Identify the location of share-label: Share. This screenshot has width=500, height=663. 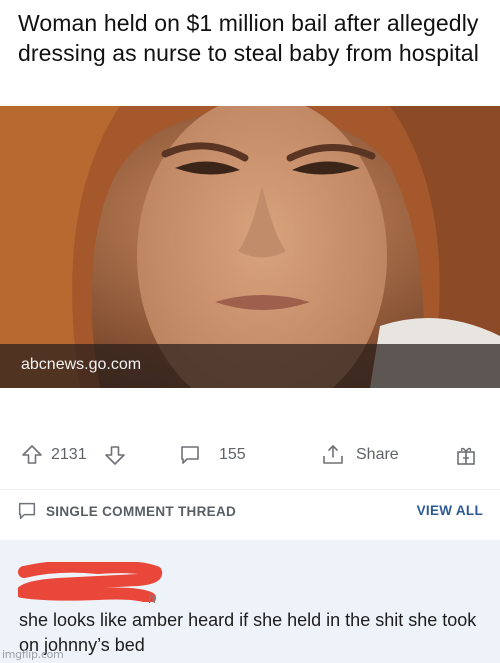
(377, 454).